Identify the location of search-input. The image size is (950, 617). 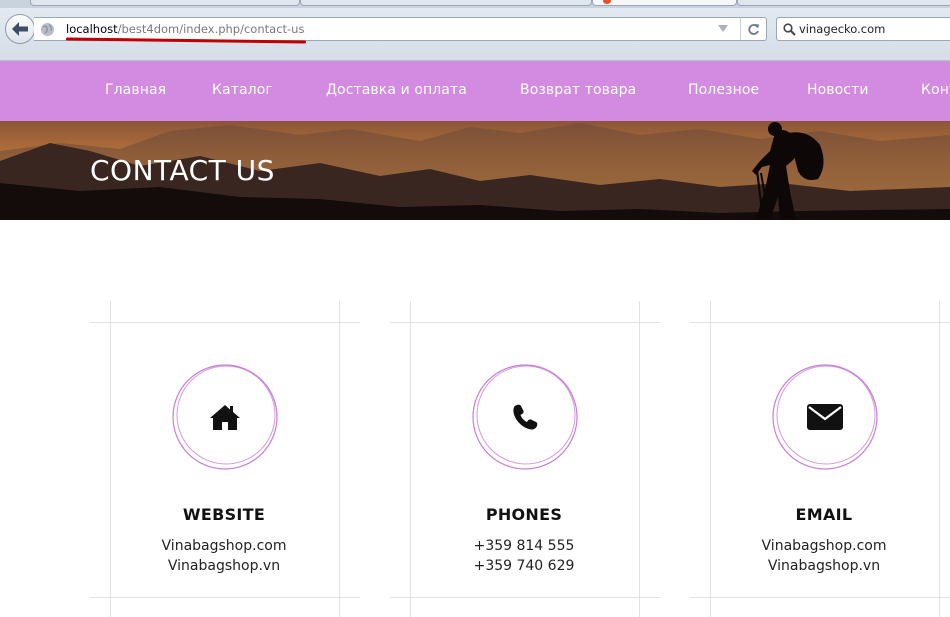
(874, 29).